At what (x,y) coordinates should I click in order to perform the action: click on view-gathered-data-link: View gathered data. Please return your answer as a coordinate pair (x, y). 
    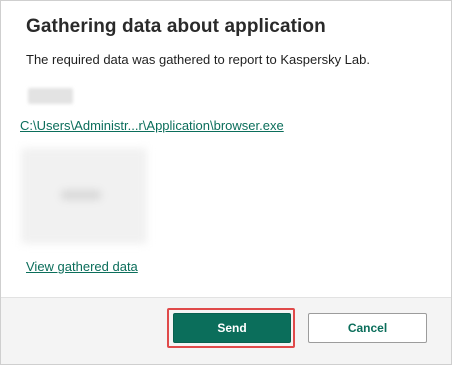
    Looking at the image, I should click on (82, 266).